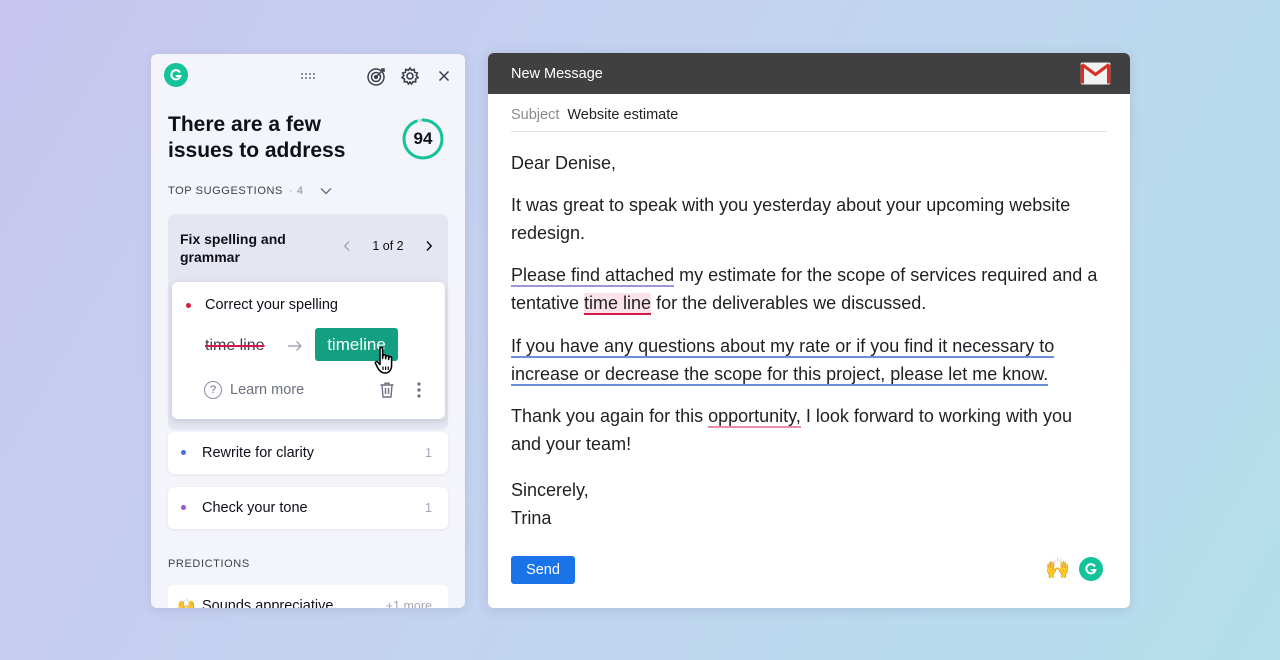  I want to click on clarity-dot, so click(183, 452).